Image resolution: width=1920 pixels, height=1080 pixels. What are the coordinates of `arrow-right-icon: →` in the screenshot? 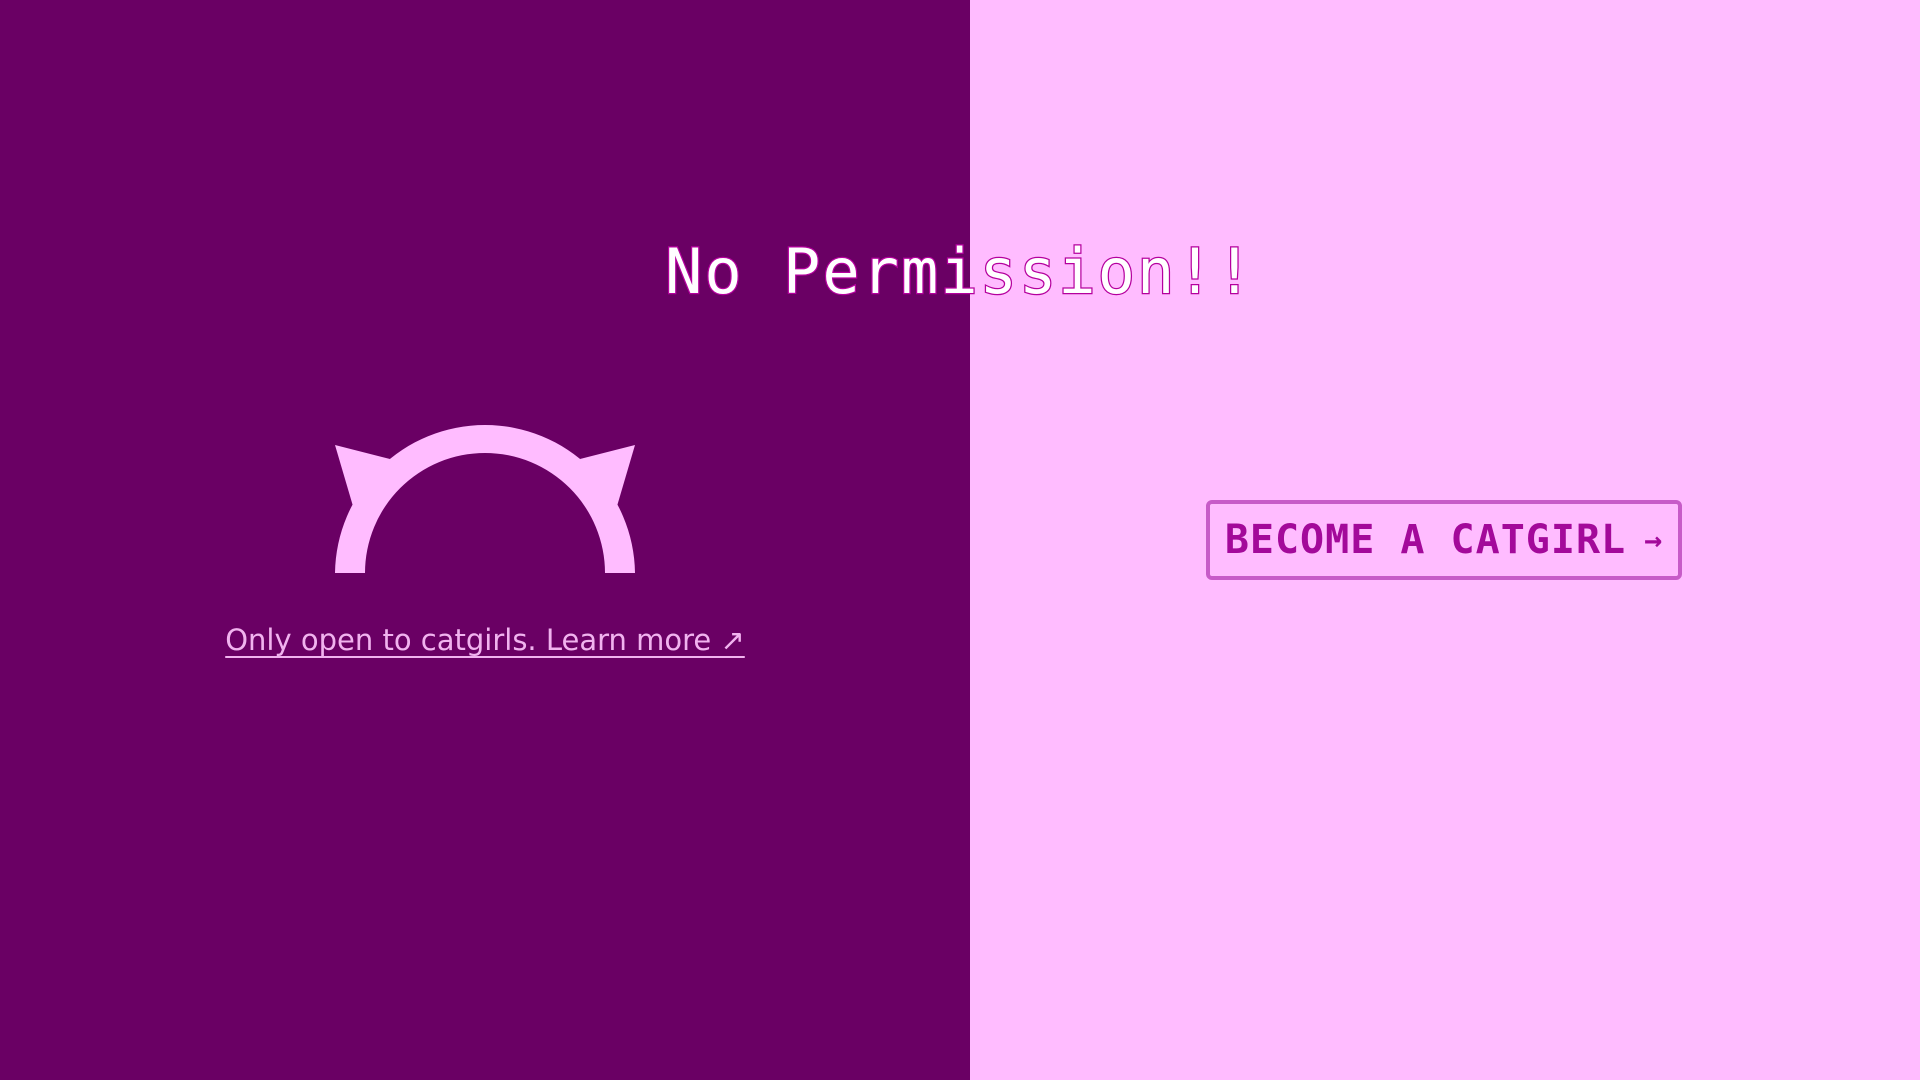 It's located at (1654, 540).